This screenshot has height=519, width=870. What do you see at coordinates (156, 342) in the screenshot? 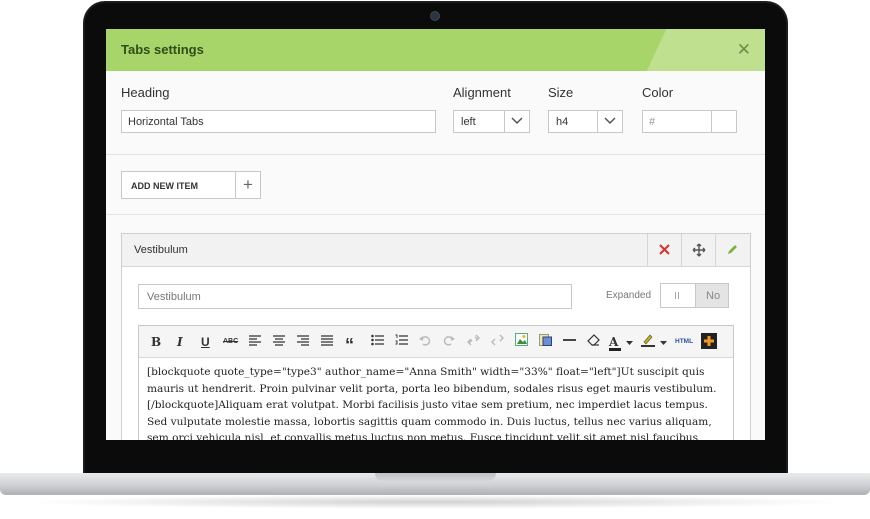
I see `bold-icon: B` at bounding box center [156, 342].